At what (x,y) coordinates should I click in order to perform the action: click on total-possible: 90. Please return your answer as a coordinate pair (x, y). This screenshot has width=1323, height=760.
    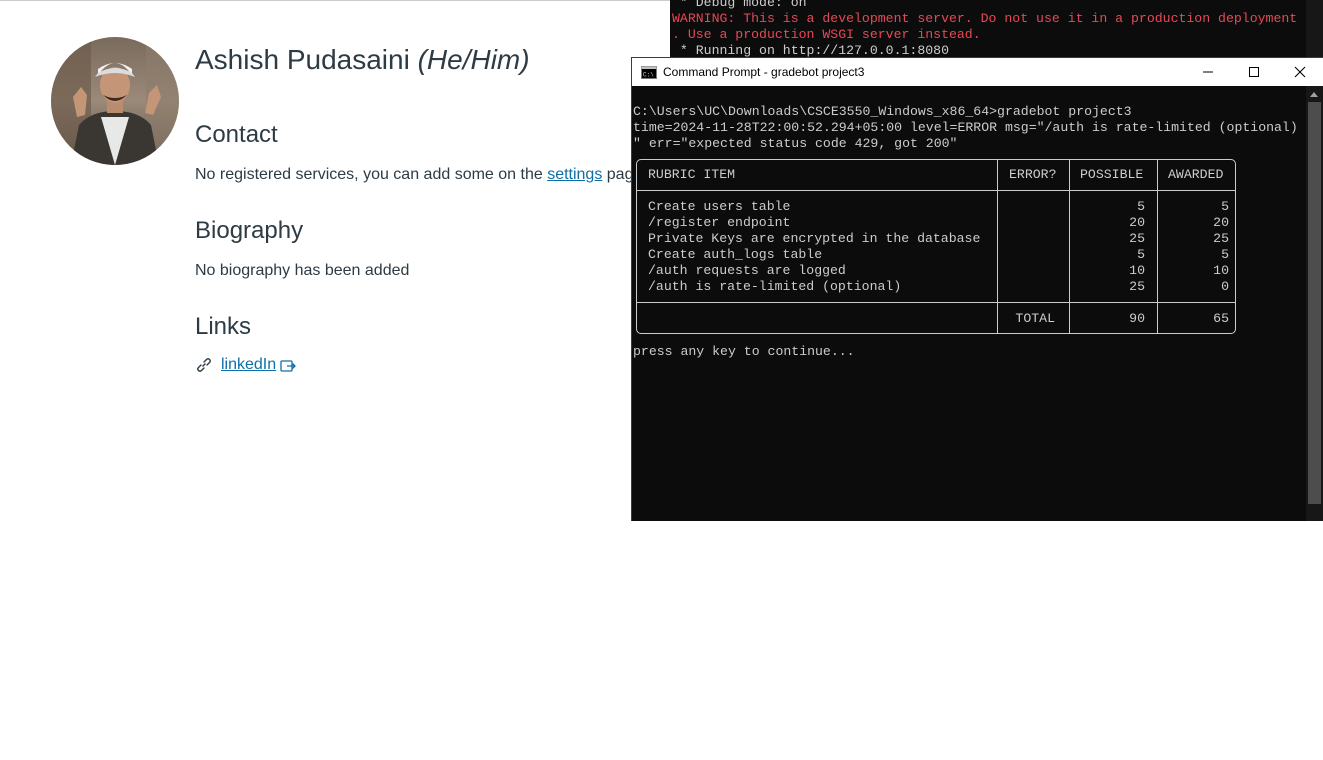
    Looking at the image, I should click on (1137, 318).